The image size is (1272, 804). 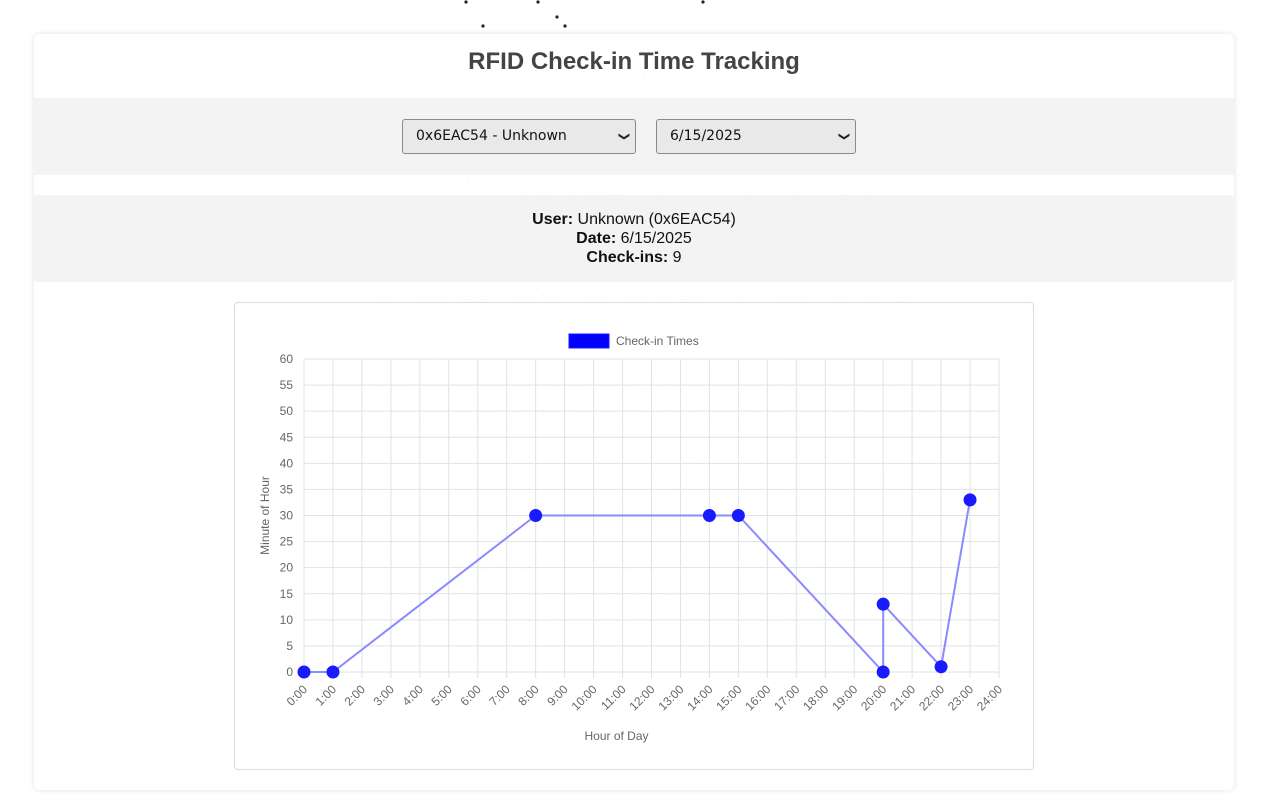 What do you see at coordinates (553, 219) in the screenshot?
I see `info-user-label: User:` at bounding box center [553, 219].